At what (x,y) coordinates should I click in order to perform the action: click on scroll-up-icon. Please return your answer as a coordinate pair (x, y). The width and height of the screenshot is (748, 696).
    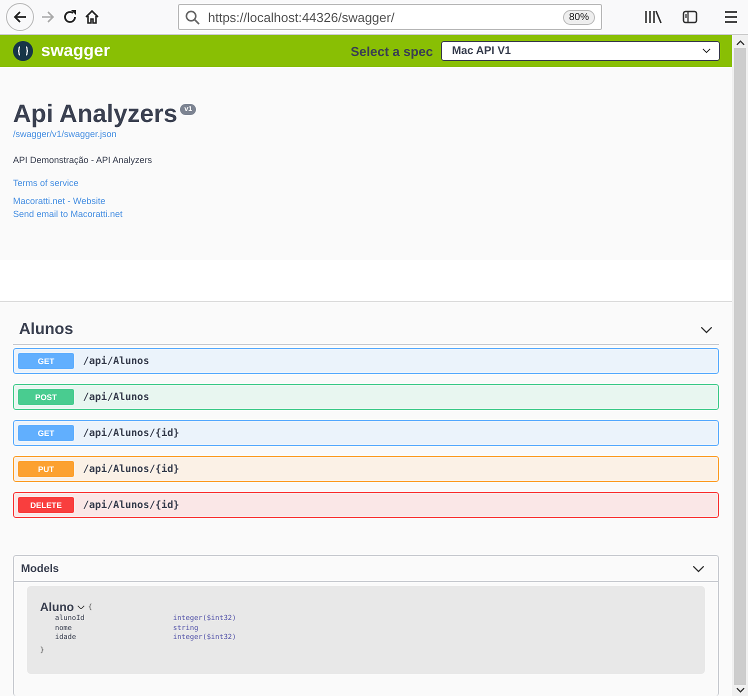
    Looking at the image, I should click on (740, 43).